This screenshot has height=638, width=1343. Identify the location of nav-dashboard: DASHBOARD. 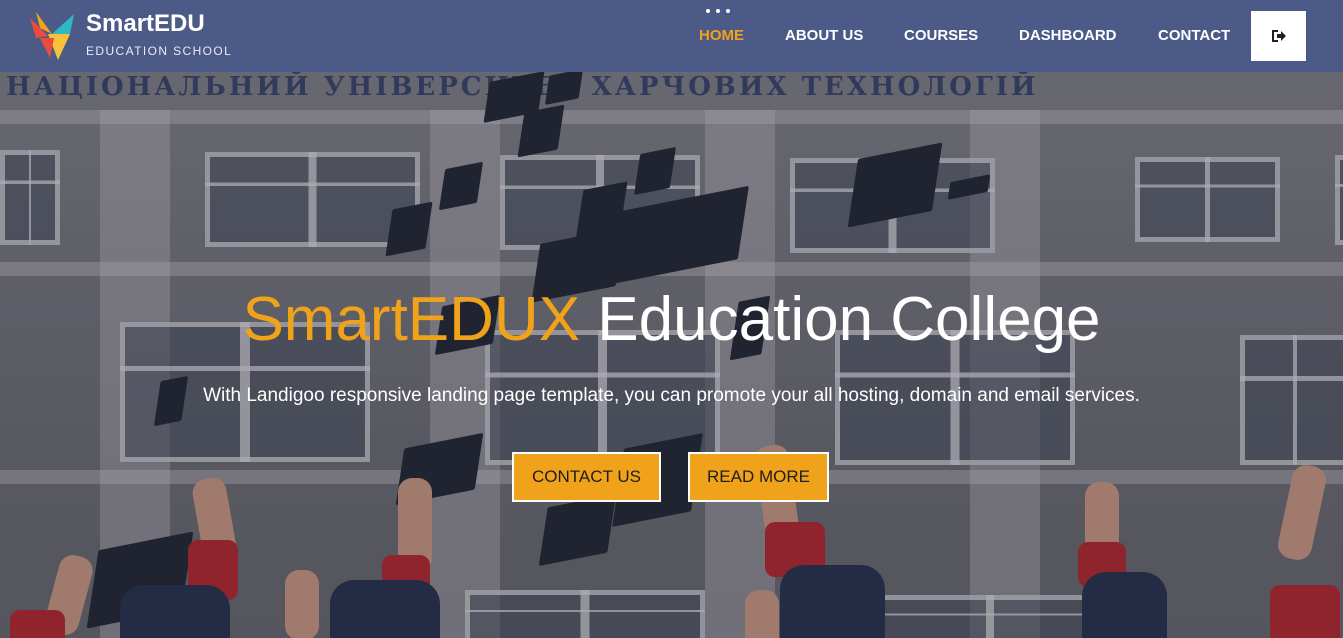
(1068, 35).